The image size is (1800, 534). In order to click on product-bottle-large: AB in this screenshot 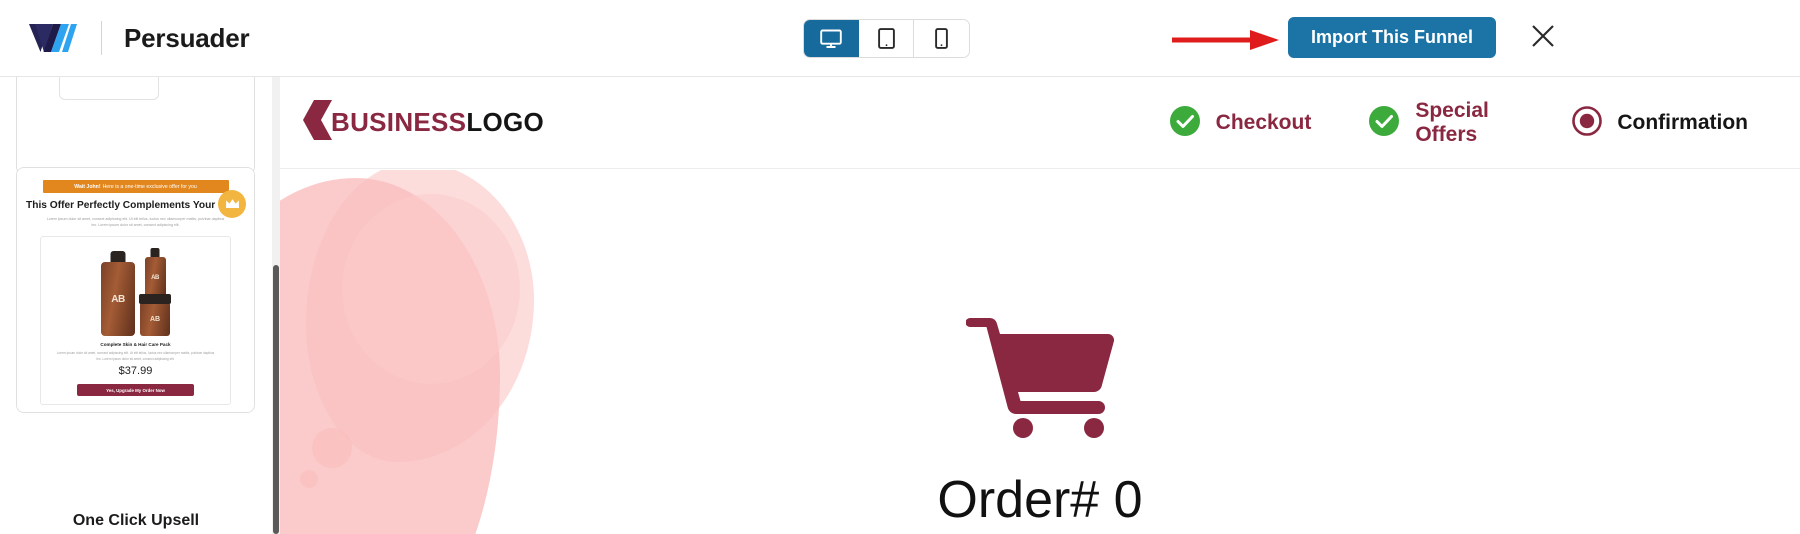, I will do `click(118, 299)`.